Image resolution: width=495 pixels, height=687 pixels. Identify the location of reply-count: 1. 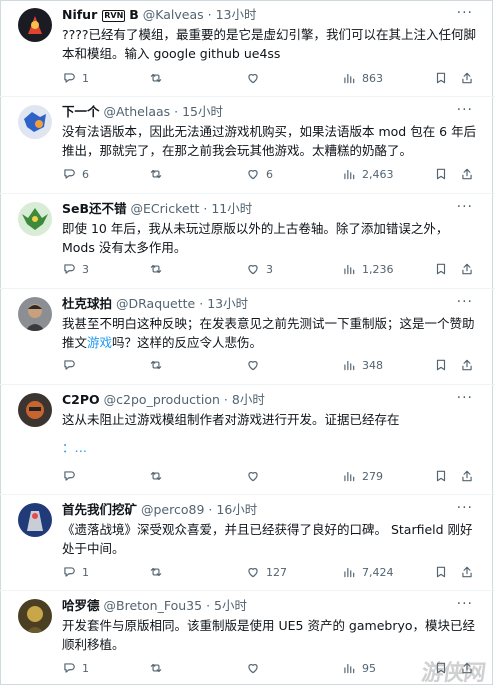
(85, 78).